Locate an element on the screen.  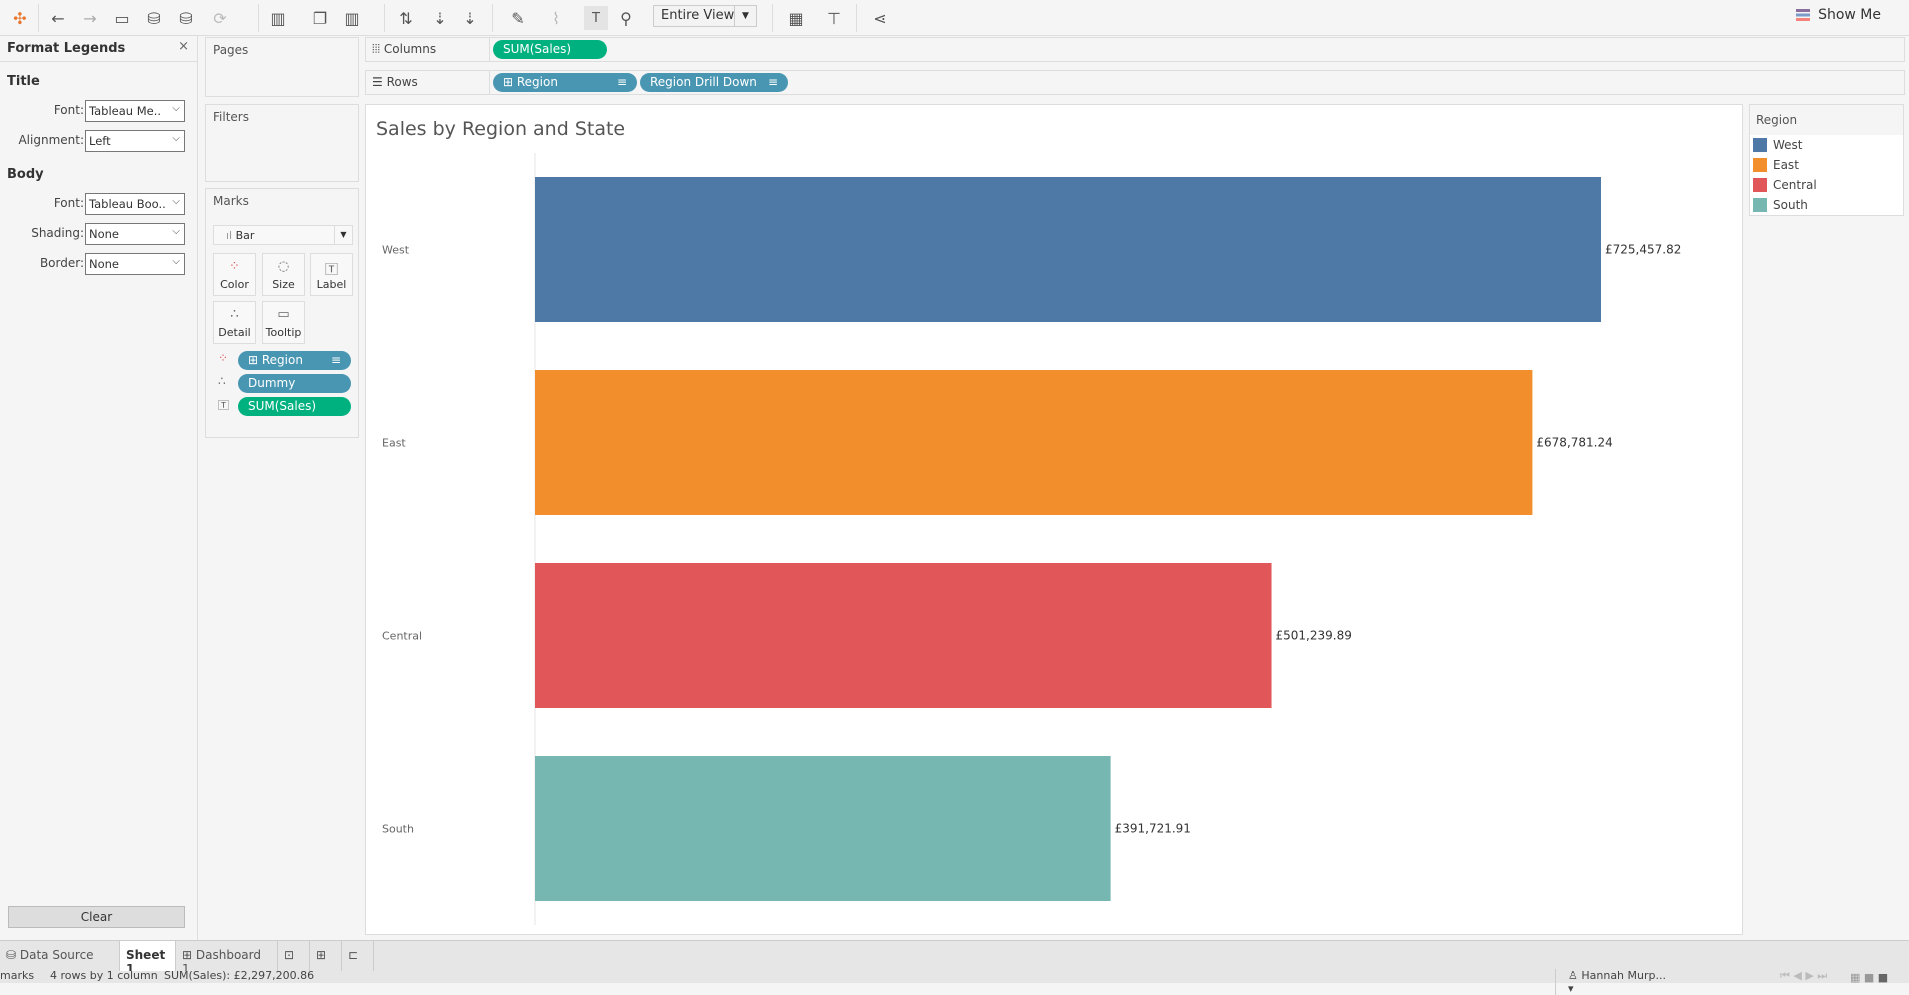
tableau-logo-icon: ✣ is located at coordinates (20, 18).